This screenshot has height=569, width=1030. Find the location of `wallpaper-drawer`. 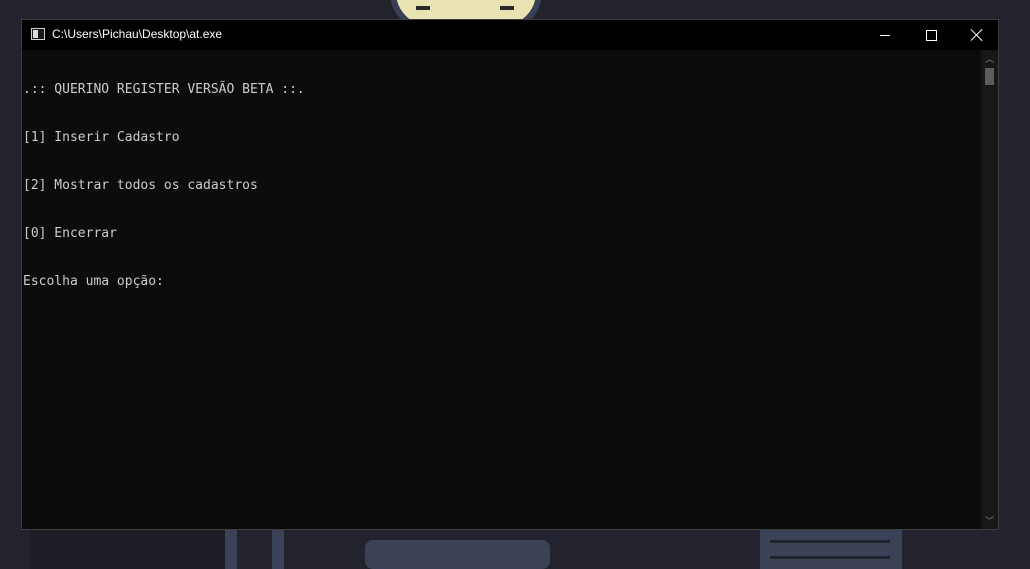

wallpaper-drawer is located at coordinates (830, 549).